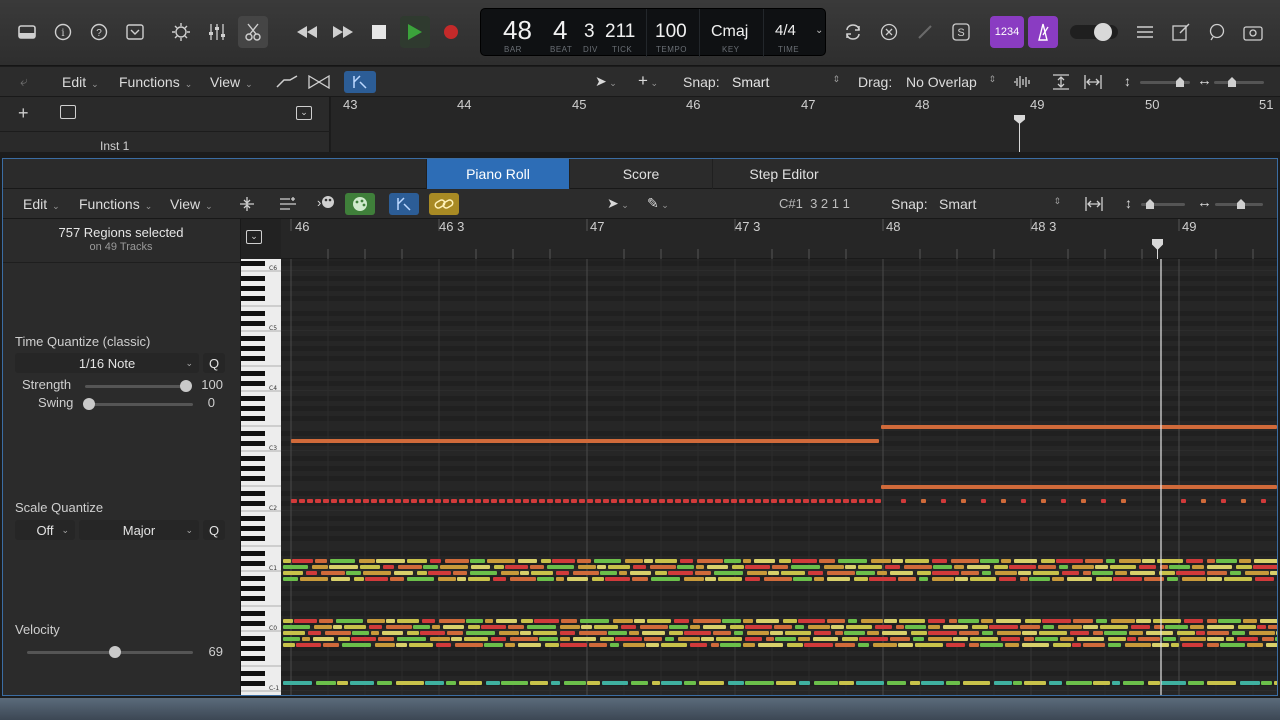 This screenshot has width=1280, height=720. I want to click on volume-knob, so click(1103, 32).